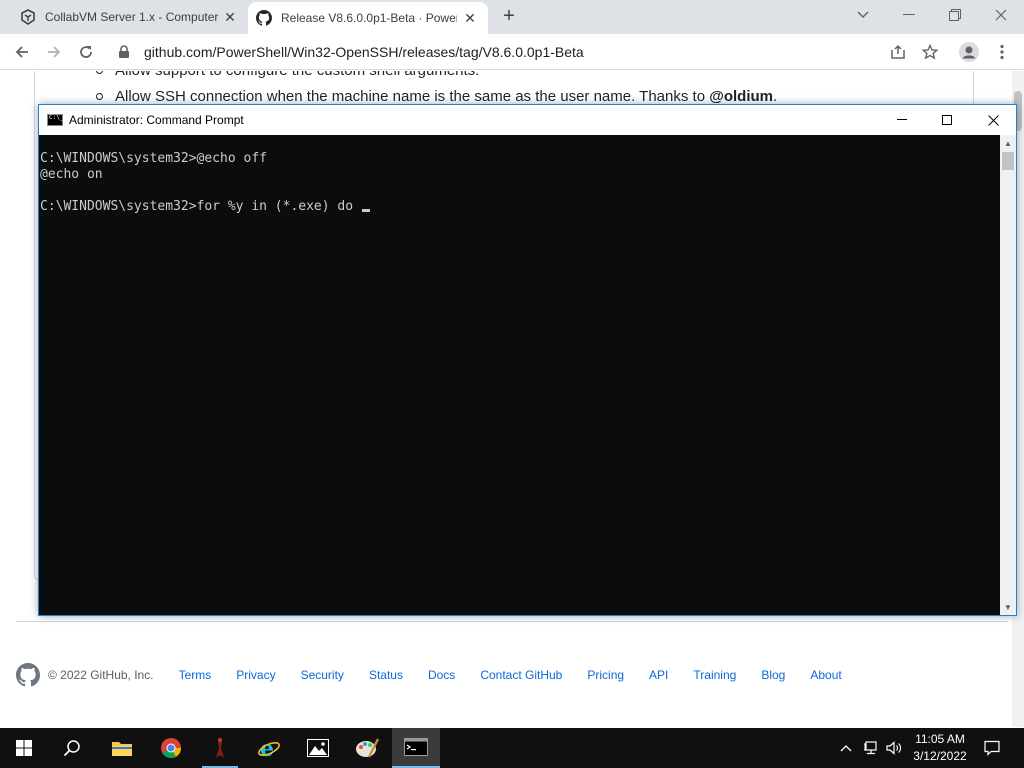 Image resolution: width=1024 pixels, height=768 pixels. What do you see at coordinates (863, 15) in the screenshot?
I see `tab-search-icon` at bounding box center [863, 15].